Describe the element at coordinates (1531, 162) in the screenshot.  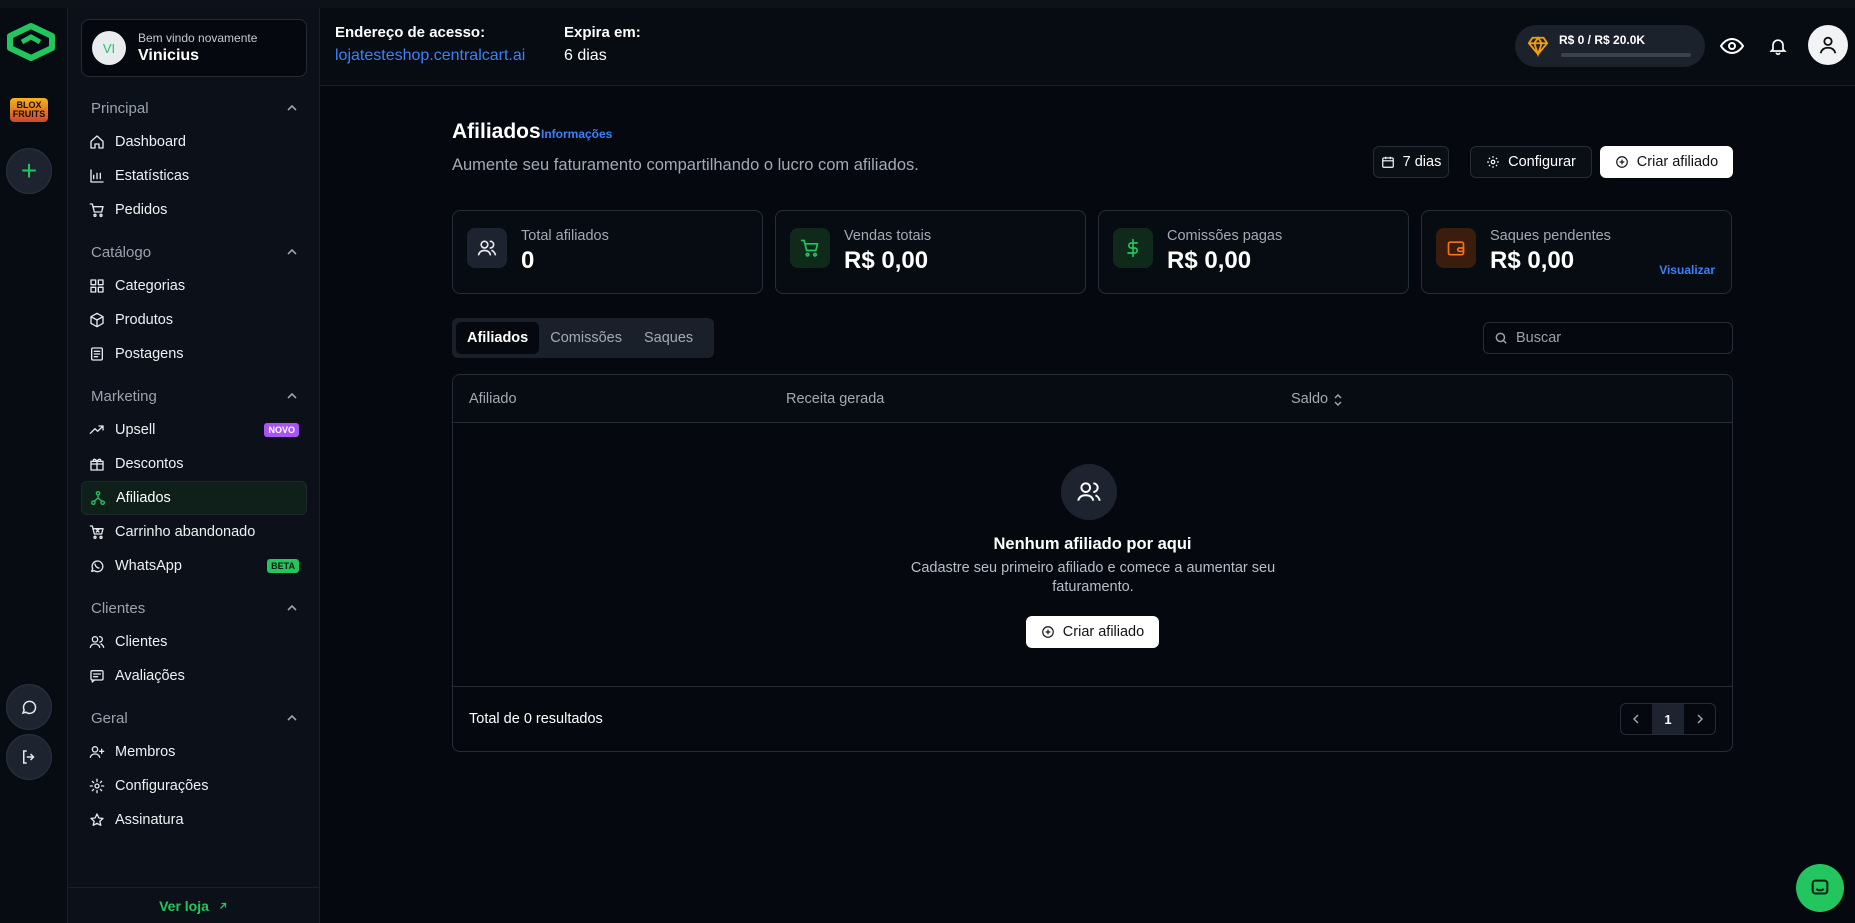
I see `configure-button: Configurar` at that location.